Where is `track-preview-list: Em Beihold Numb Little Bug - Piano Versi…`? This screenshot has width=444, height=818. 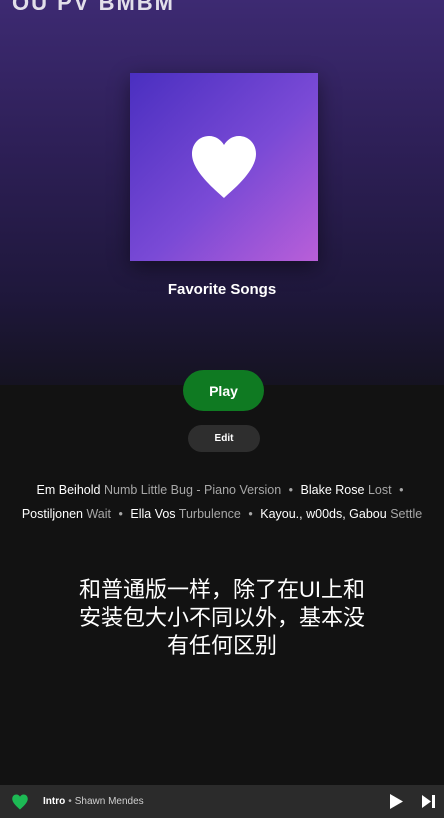
track-preview-list: Em Beihold Numb Little Bug - Piano Versi… is located at coordinates (222, 502).